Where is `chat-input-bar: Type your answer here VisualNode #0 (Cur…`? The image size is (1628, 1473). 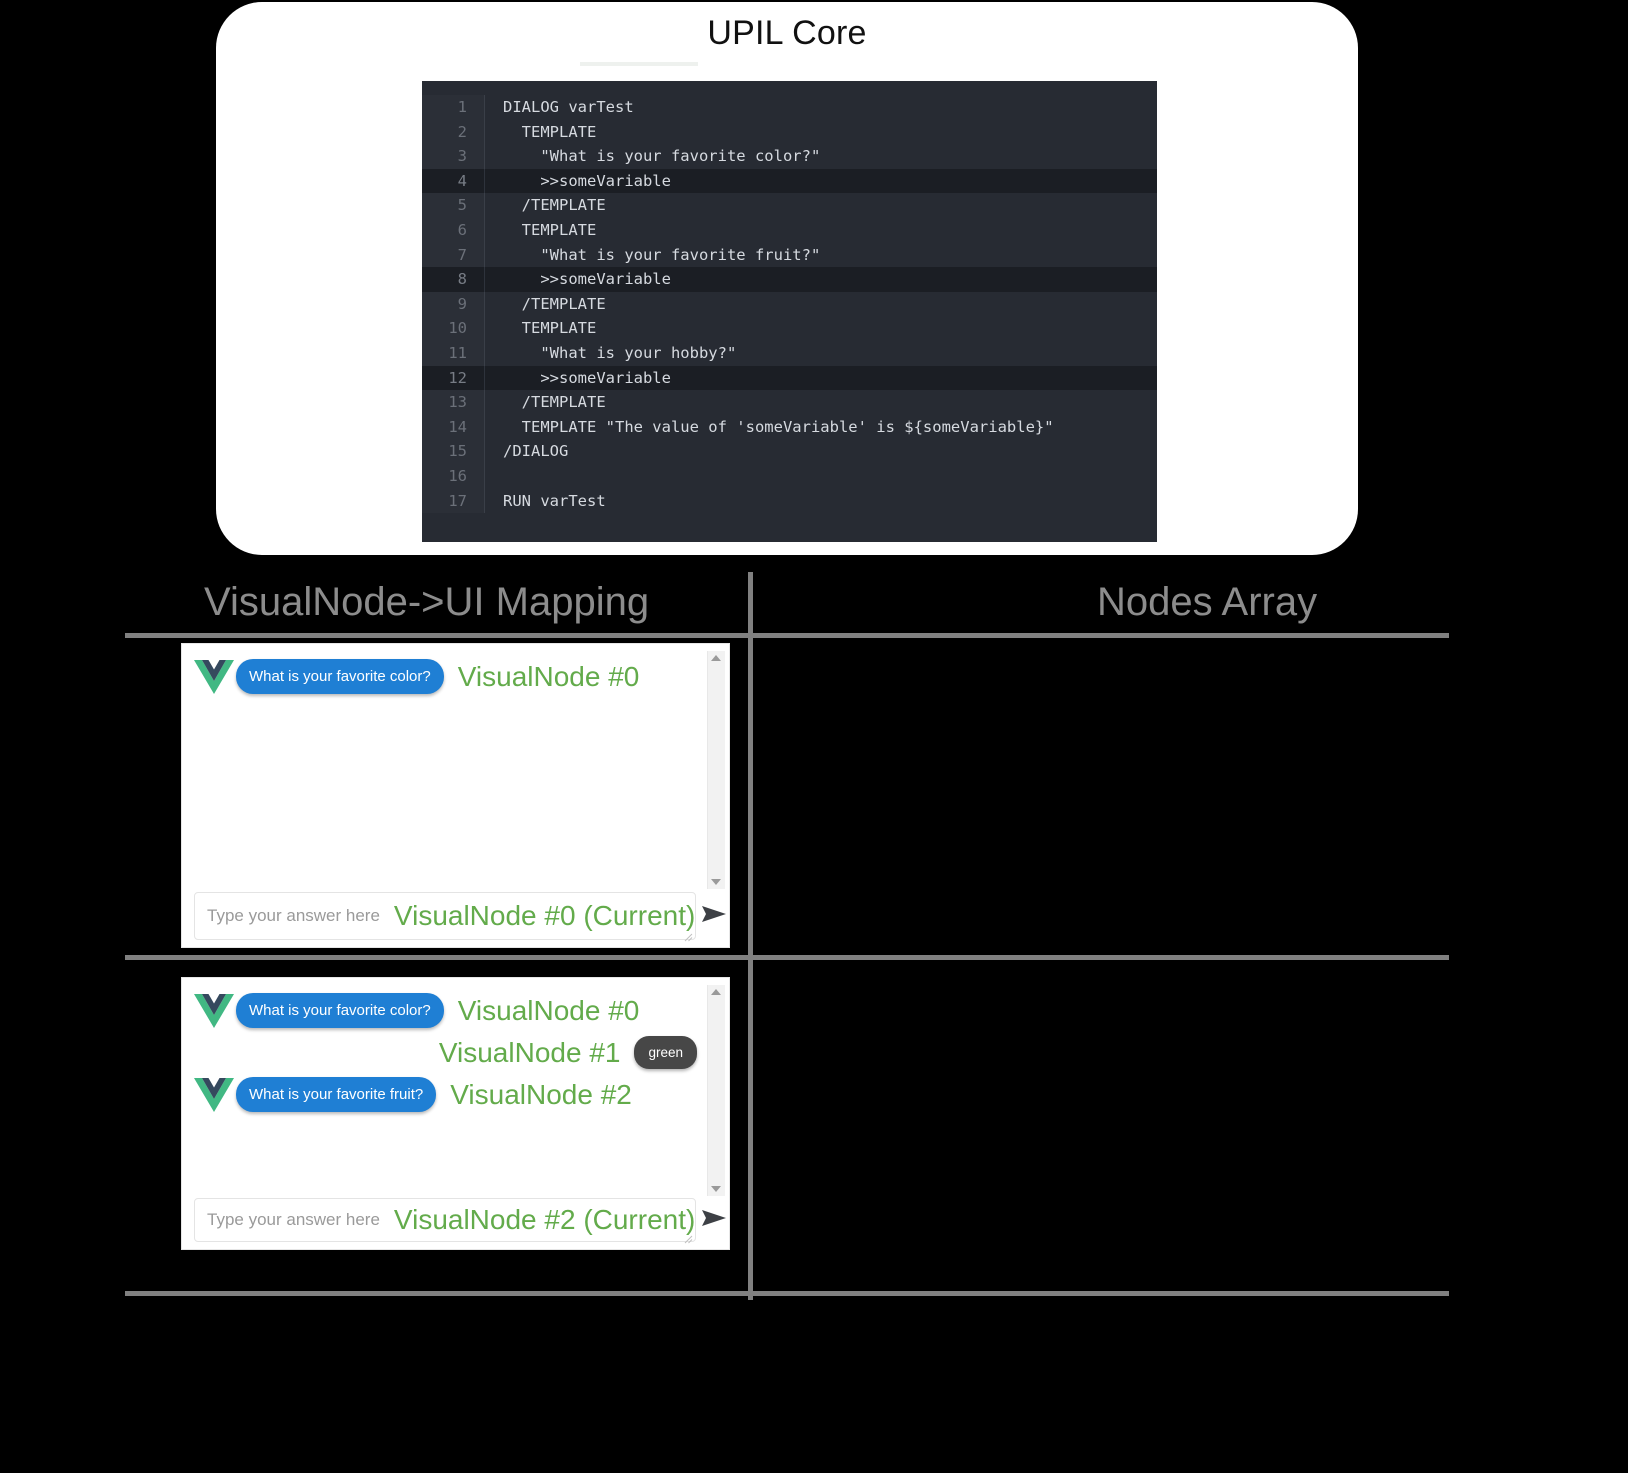 chat-input-bar: Type your answer here VisualNode #0 (Cur… is located at coordinates (460, 917).